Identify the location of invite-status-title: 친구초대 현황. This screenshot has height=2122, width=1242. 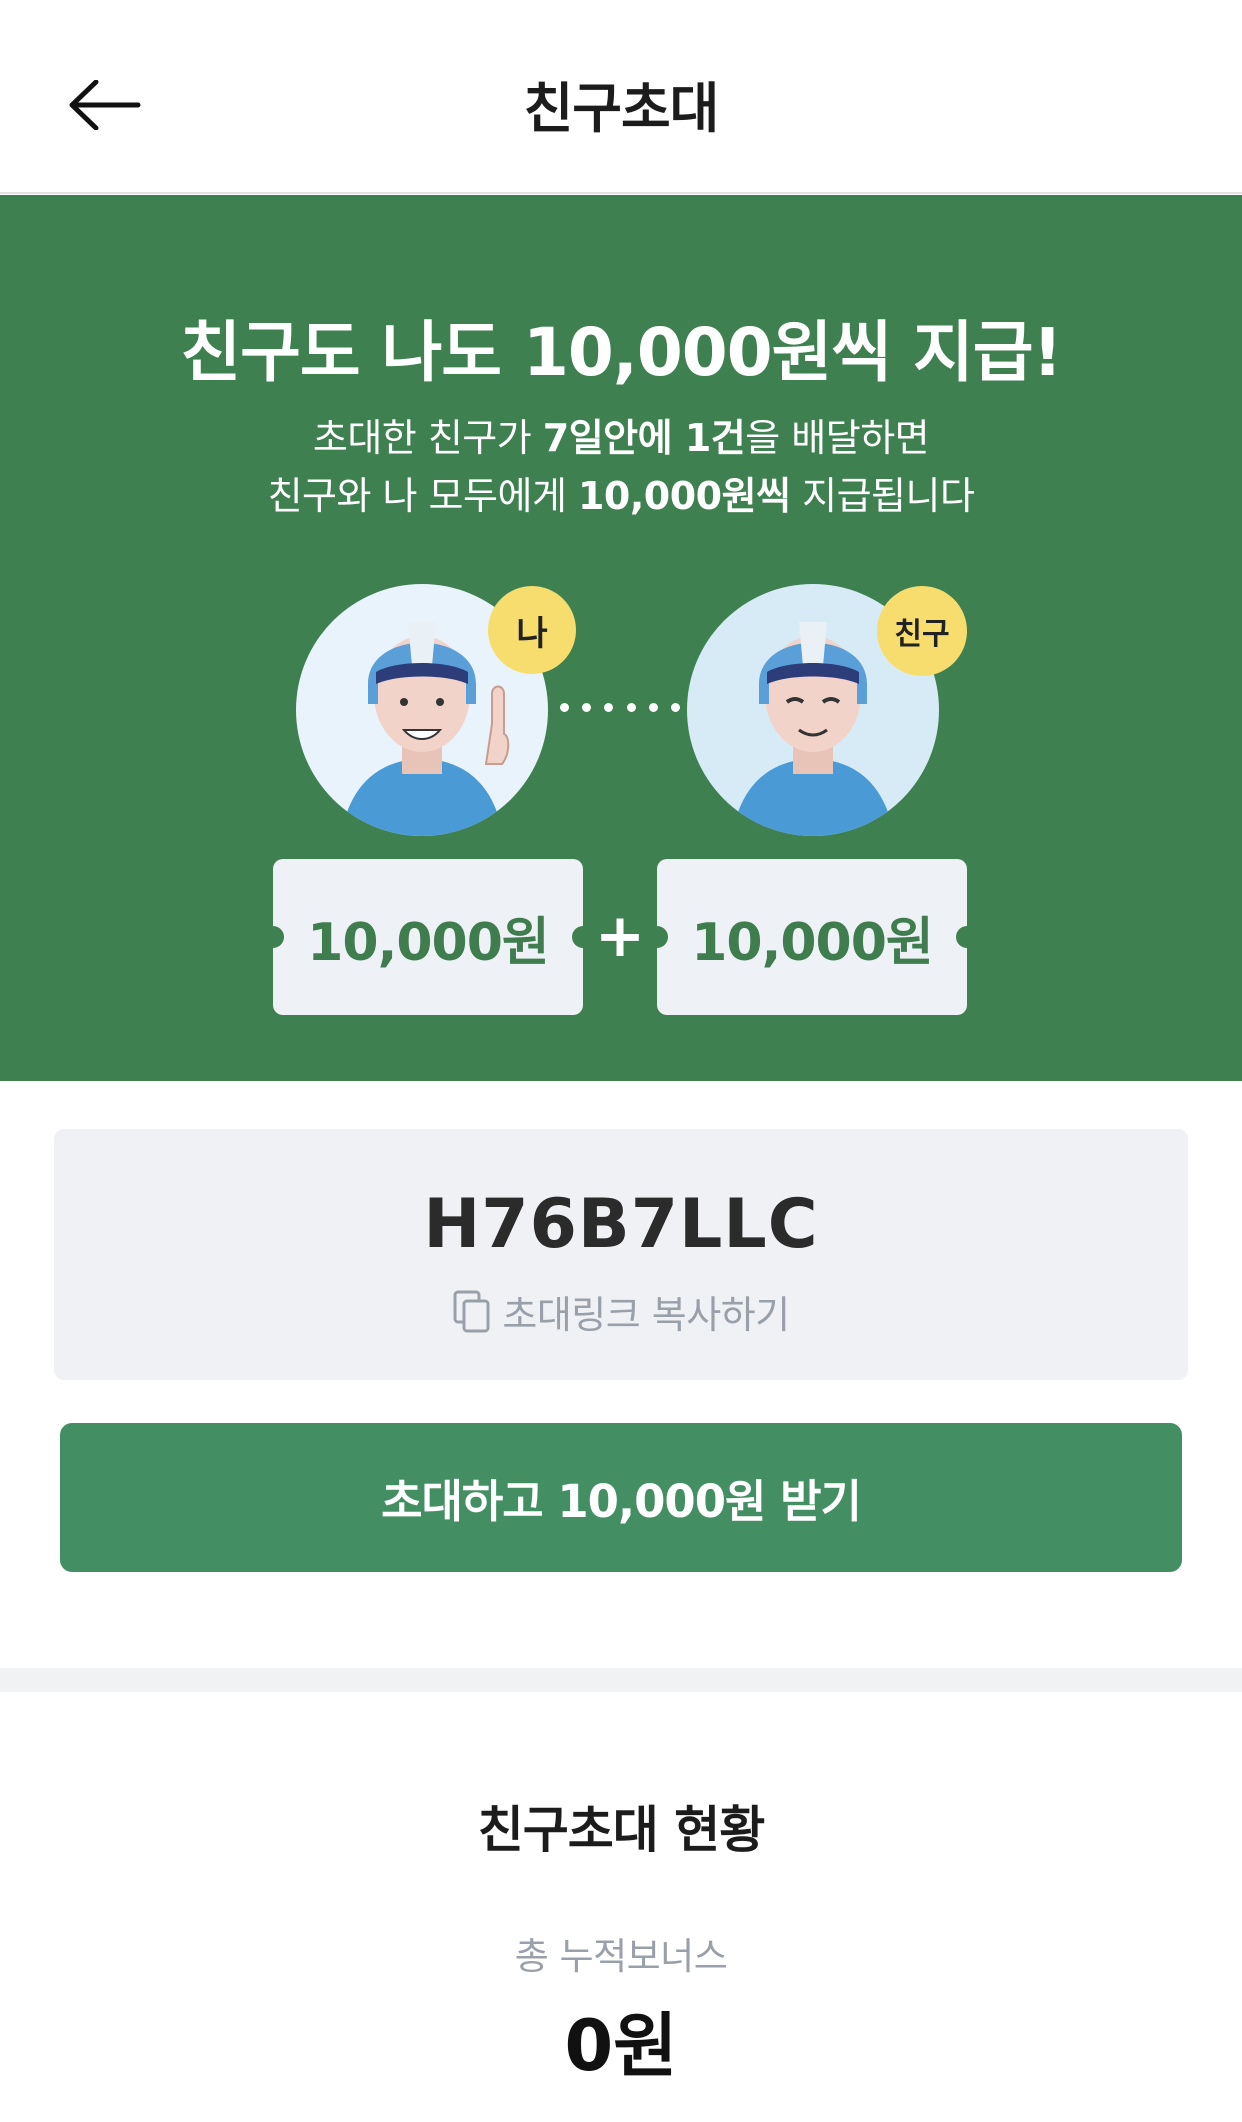
(621, 1830).